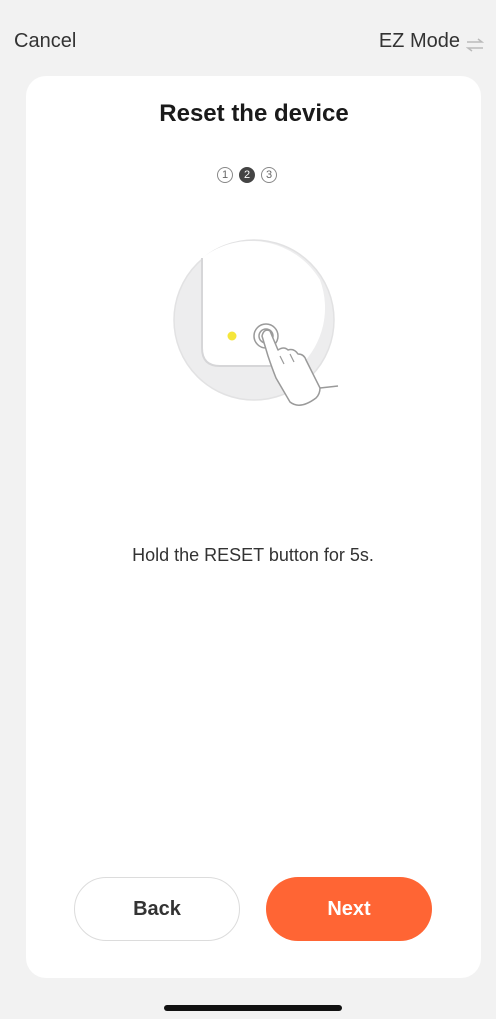 The image size is (496, 1019). I want to click on step-3: 3, so click(269, 175).